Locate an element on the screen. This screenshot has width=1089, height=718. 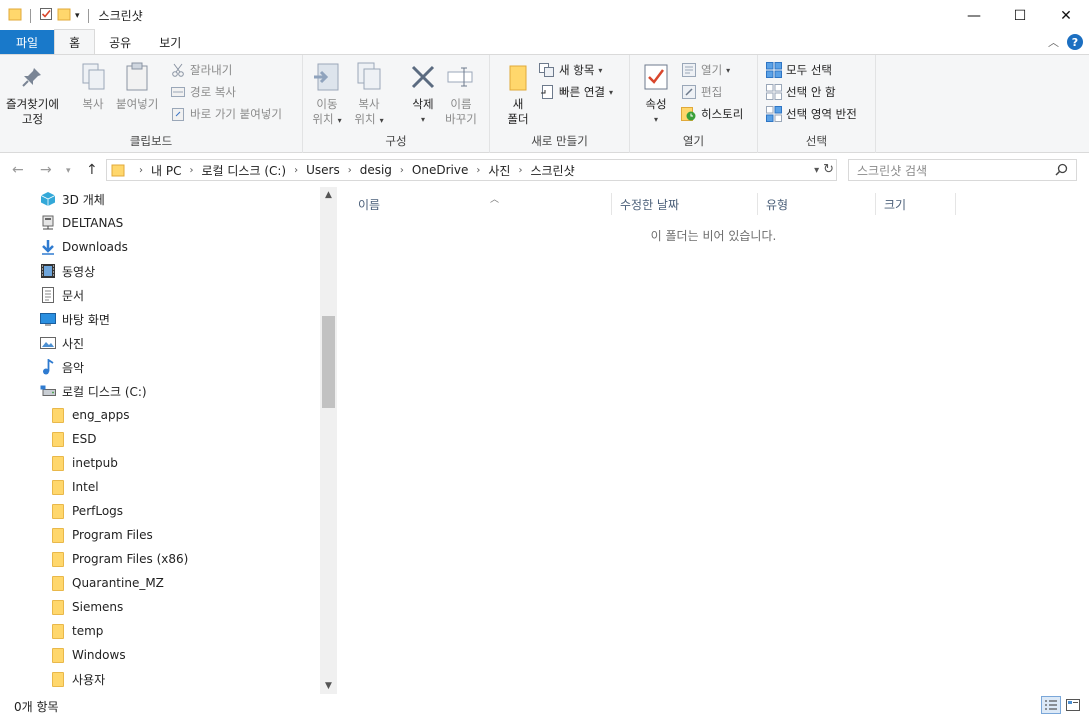
nav-item-folder-intel: Intel is located at coordinates (74, 487).